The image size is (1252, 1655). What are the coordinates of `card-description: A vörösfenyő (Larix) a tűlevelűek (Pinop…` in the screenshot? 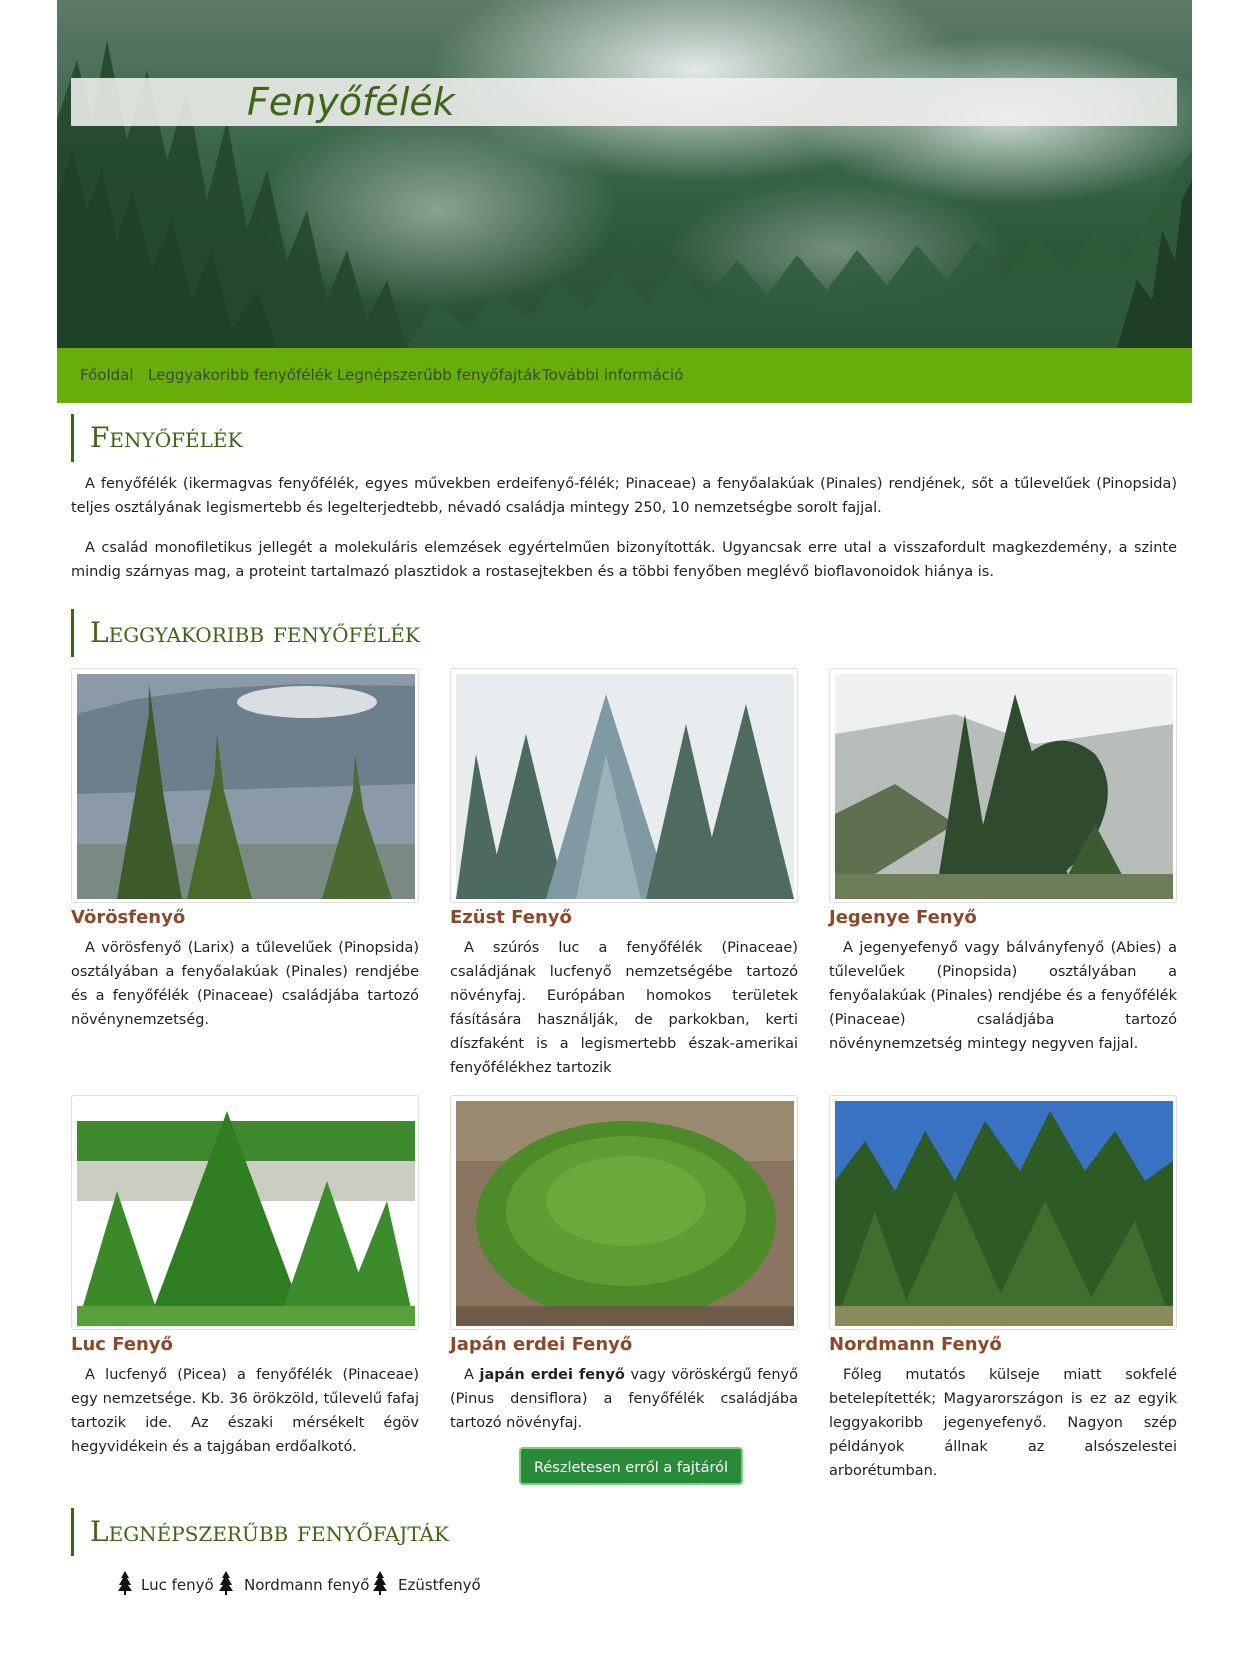 It's located at (245, 984).